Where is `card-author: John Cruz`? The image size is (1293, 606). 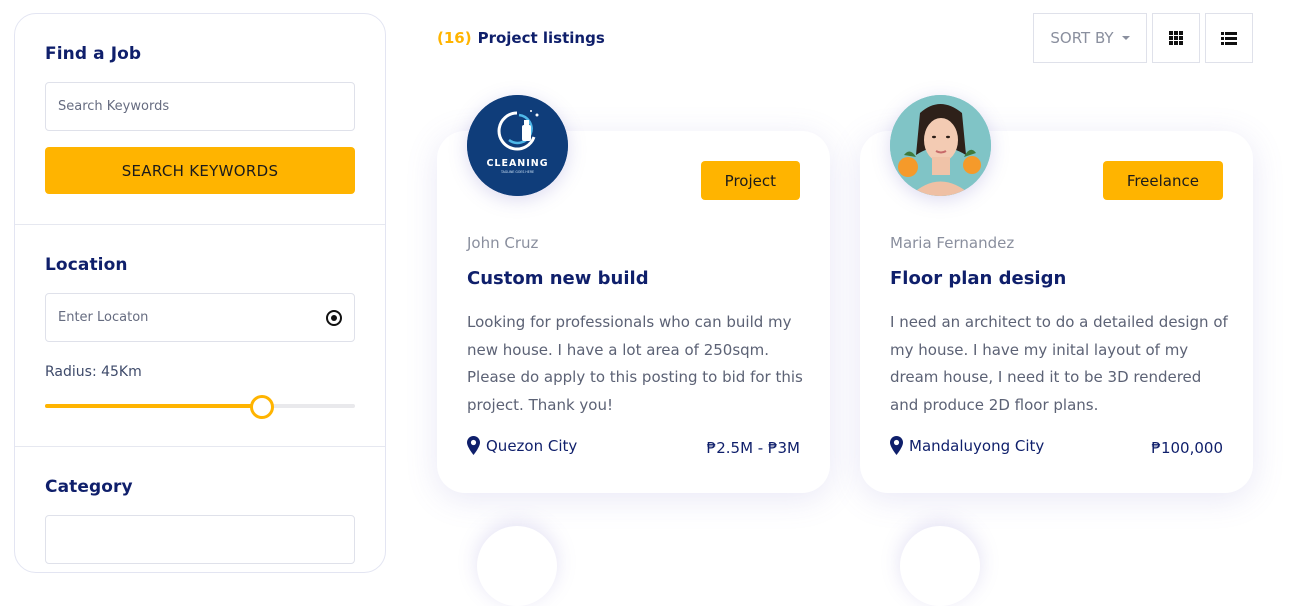 card-author: John Cruz is located at coordinates (503, 243).